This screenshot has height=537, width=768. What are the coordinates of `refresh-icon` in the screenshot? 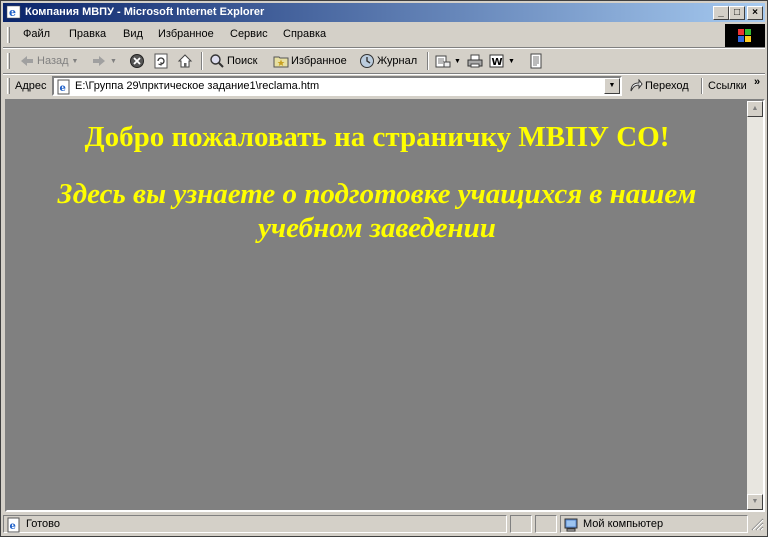 It's located at (161, 61).